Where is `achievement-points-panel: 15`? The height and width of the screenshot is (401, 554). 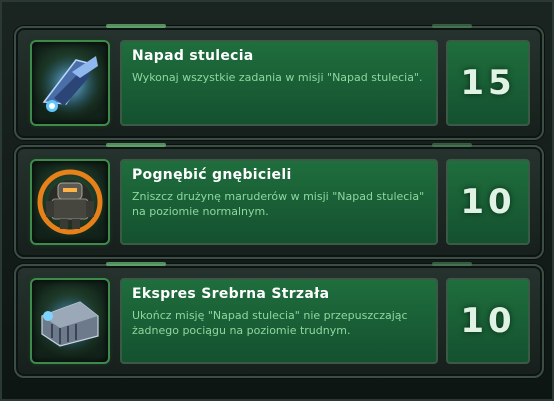 achievement-points-panel: 15 is located at coordinates (488, 83).